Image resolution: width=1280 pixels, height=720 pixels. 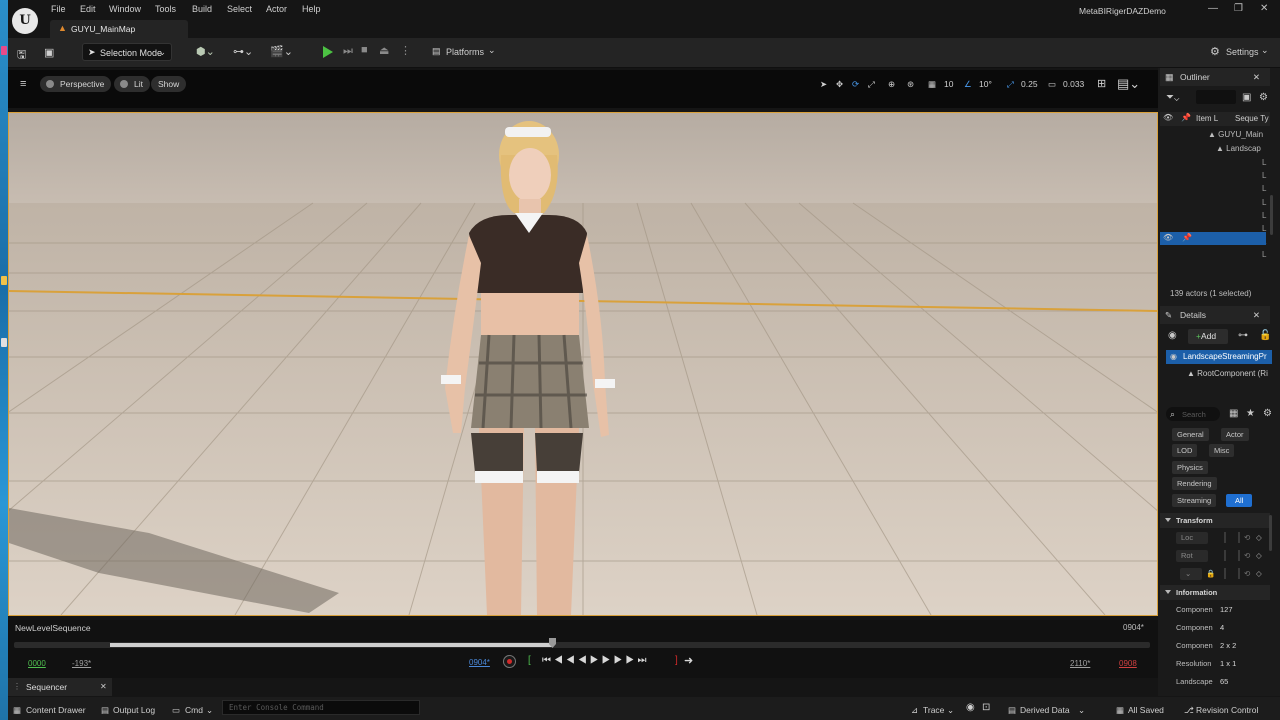 What do you see at coordinates (1192, 538) in the screenshot?
I see `location-dropdown: Loc` at bounding box center [1192, 538].